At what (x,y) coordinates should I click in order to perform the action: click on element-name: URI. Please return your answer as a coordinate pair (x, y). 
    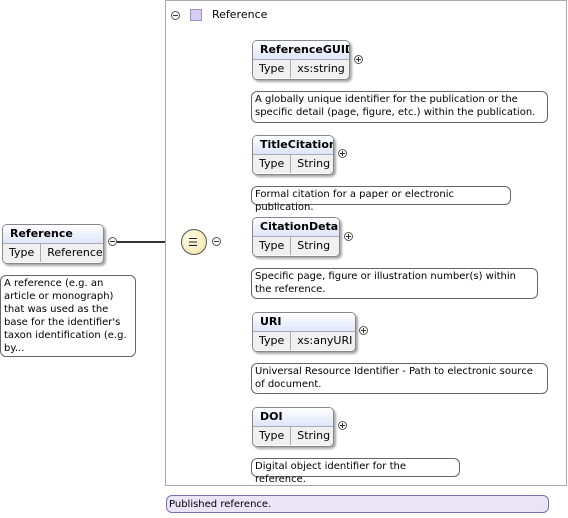
    Looking at the image, I should click on (304, 322).